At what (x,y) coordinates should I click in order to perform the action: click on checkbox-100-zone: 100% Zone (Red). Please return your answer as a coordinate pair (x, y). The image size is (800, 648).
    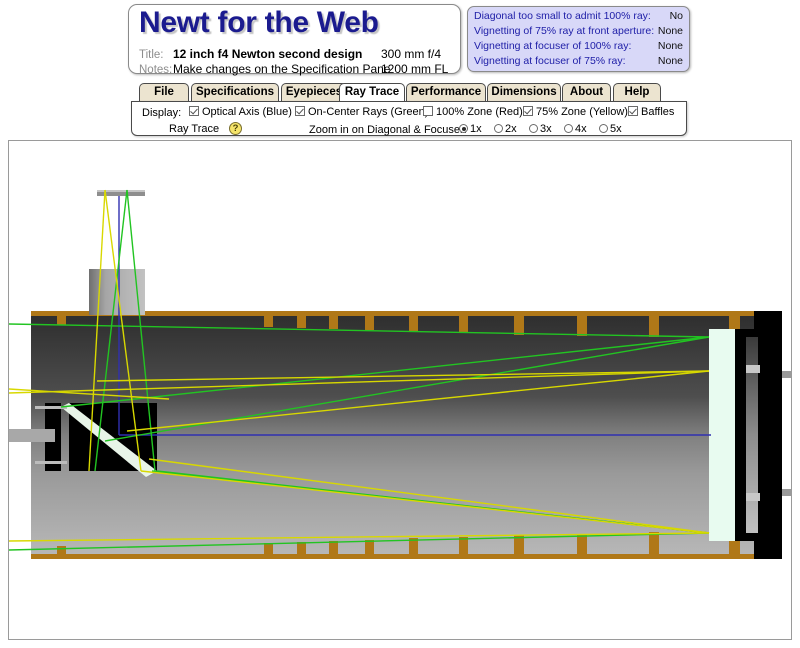
    Looking at the image, I should click on (473, 112).